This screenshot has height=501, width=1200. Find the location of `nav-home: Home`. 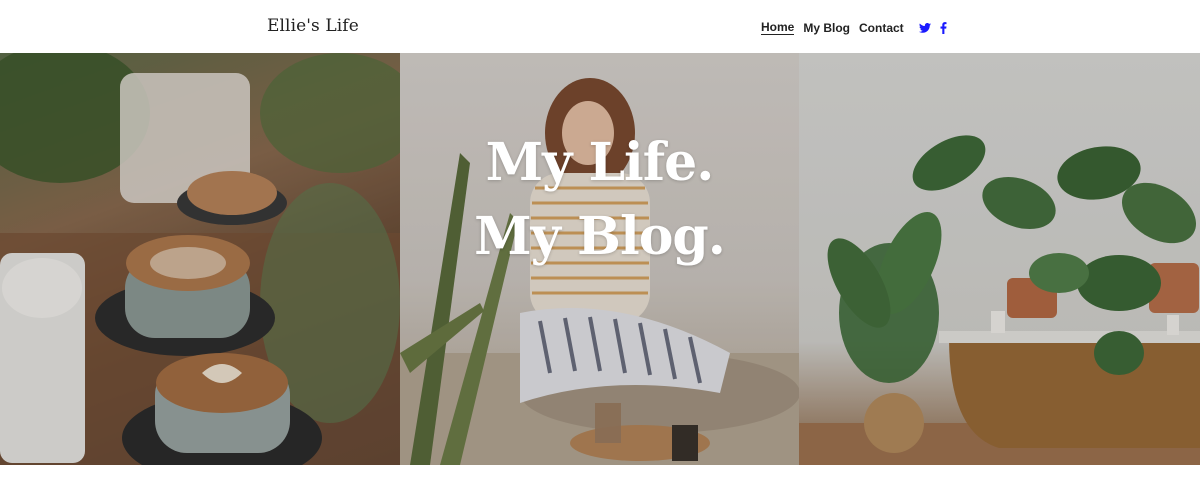

nav-home: Home is located at coordinates (778, 27).